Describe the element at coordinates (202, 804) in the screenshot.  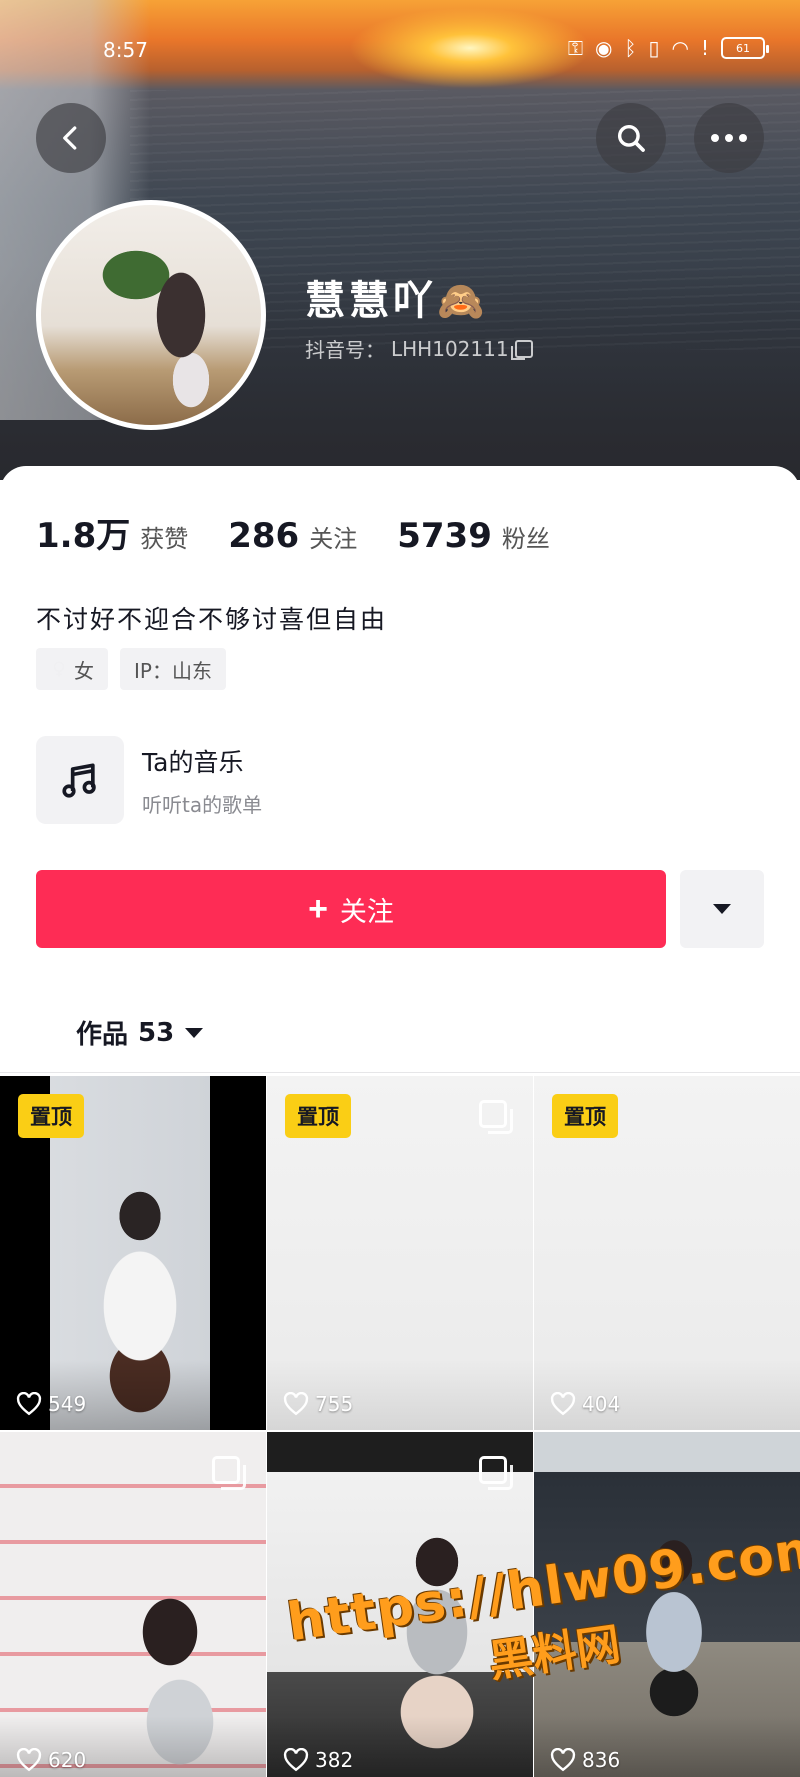
I see `music-subtitle: 听听ta的歌单` at that location.